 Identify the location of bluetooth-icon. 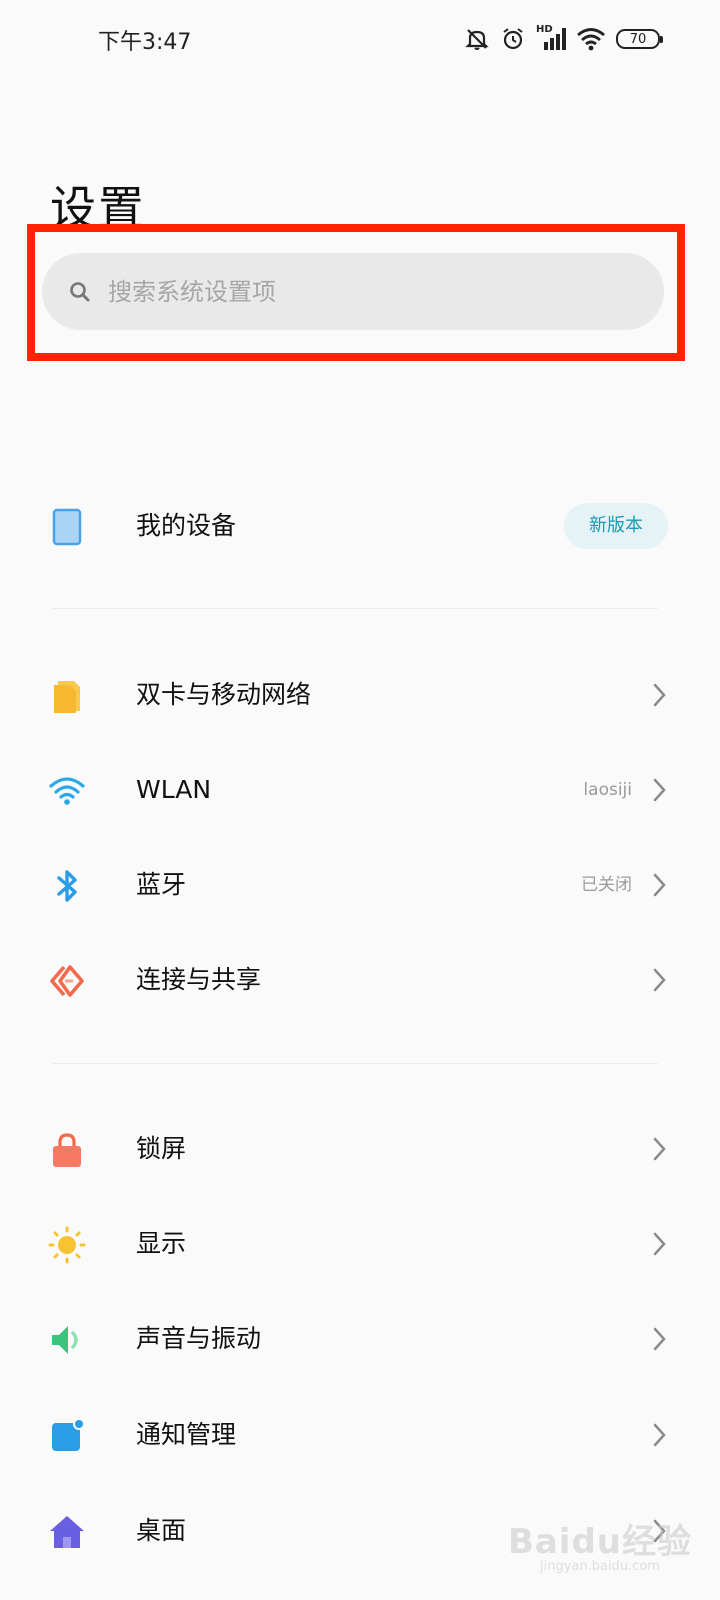
(67, 886).